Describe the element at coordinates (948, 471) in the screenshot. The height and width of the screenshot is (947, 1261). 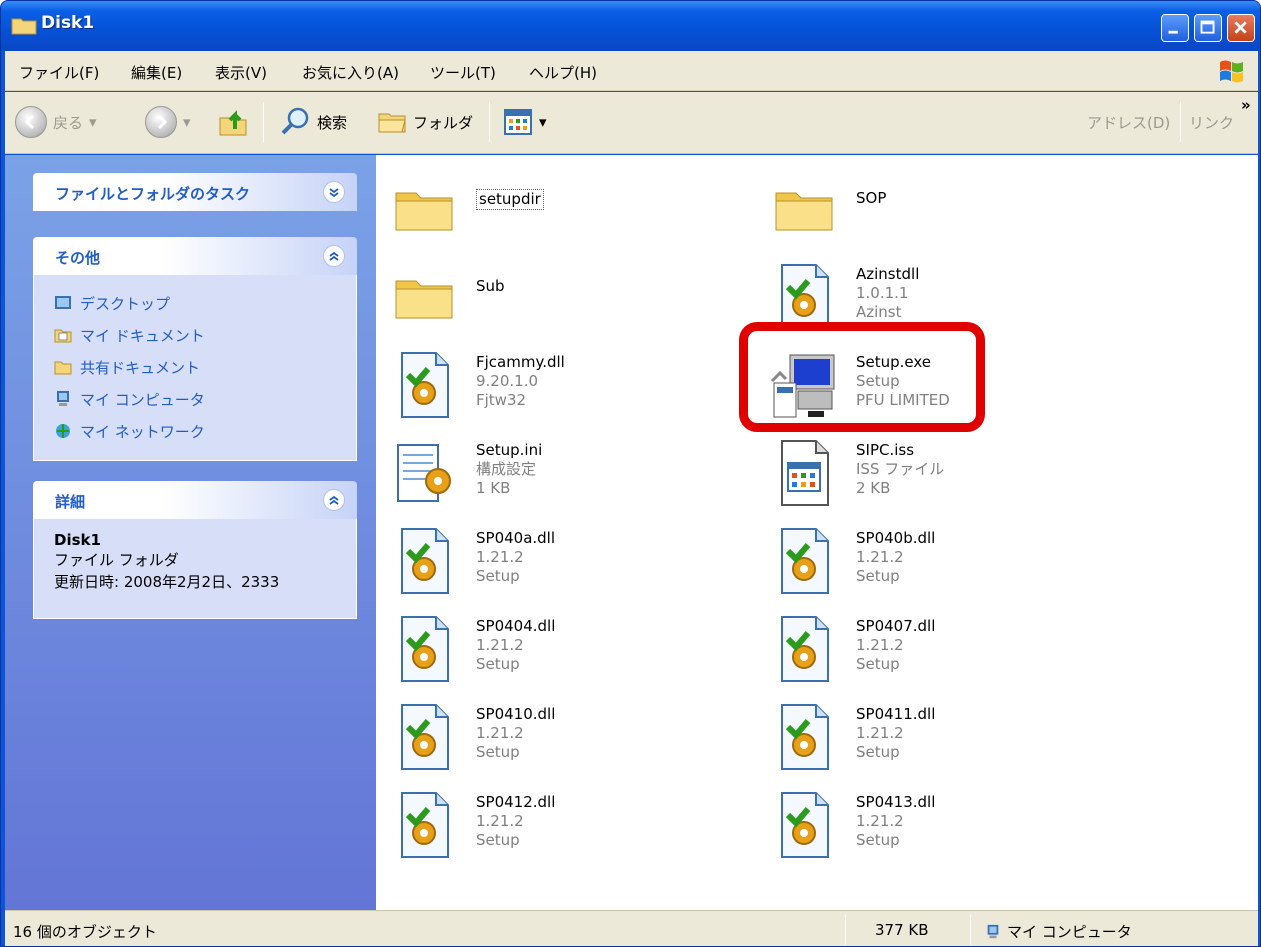
I see `file-item: SIPC.iss ISS ファイル 2 KB` at that location.